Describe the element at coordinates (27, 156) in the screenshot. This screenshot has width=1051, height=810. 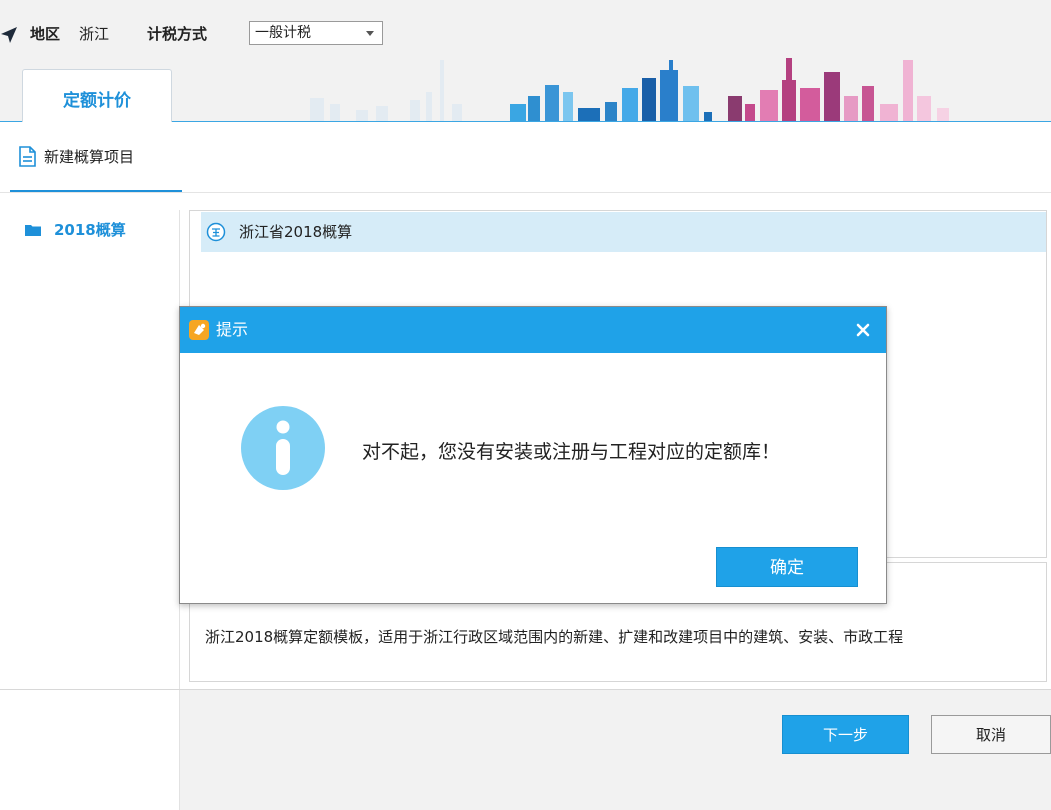
I see `document-icon` at that location.